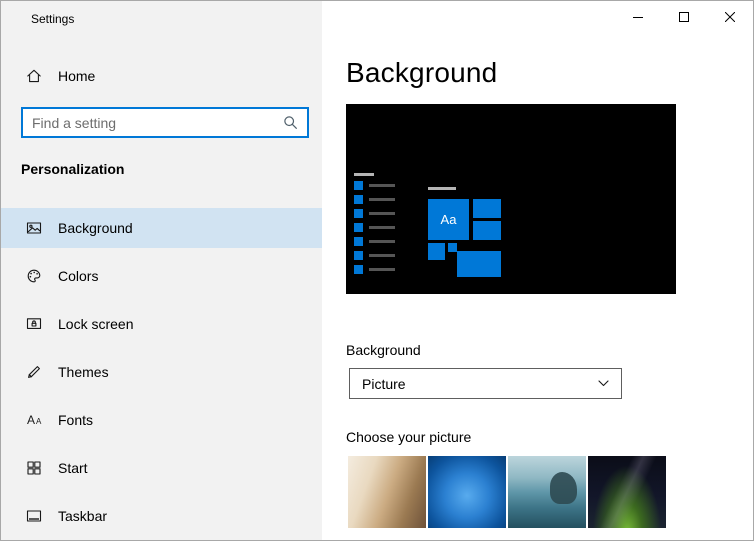 Image resolution: width=754 pixels, height=541 pixels. I want to click on sidebar-item-taskbar: Taskbar, so click(161, 516).